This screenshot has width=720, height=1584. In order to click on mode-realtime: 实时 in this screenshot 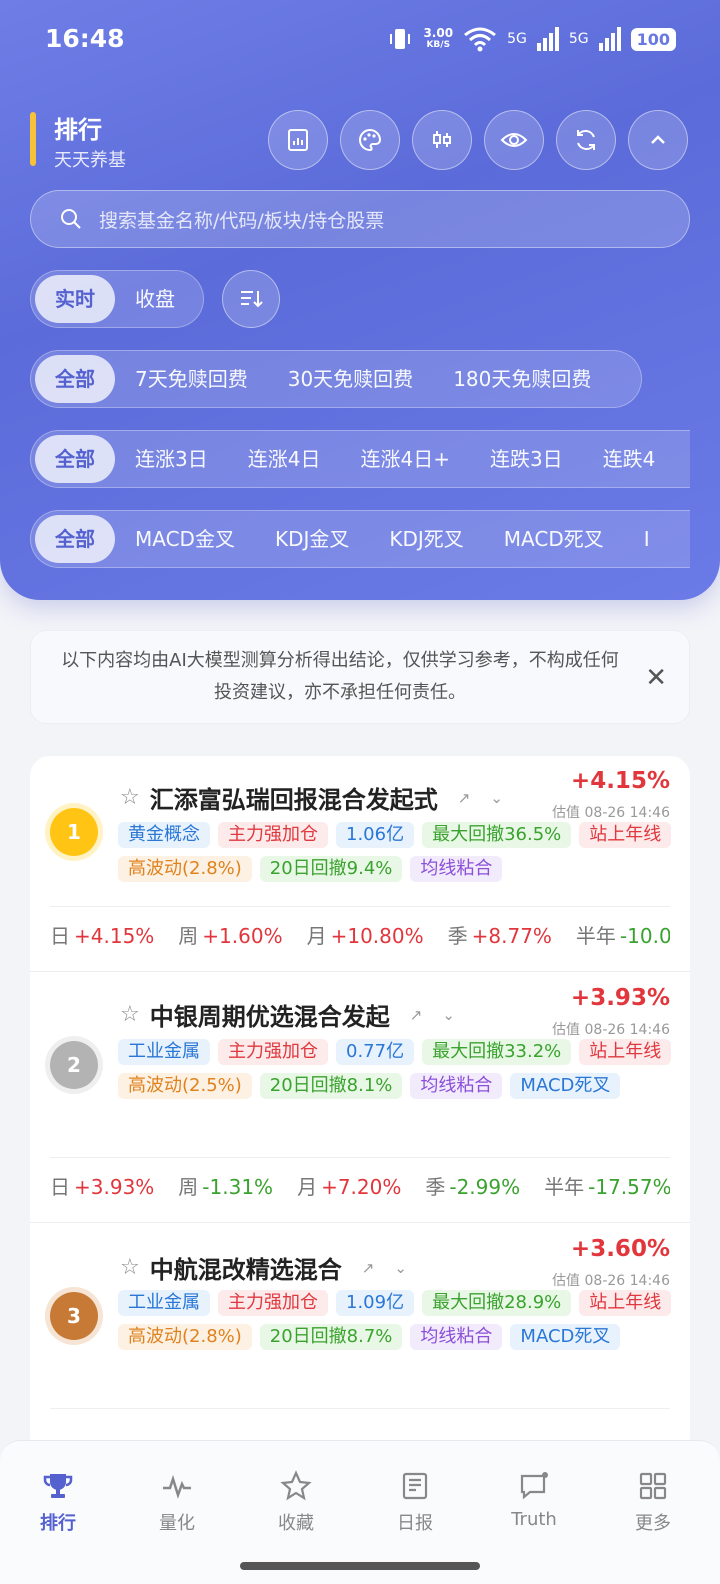, I will do `click(75, 299)`.